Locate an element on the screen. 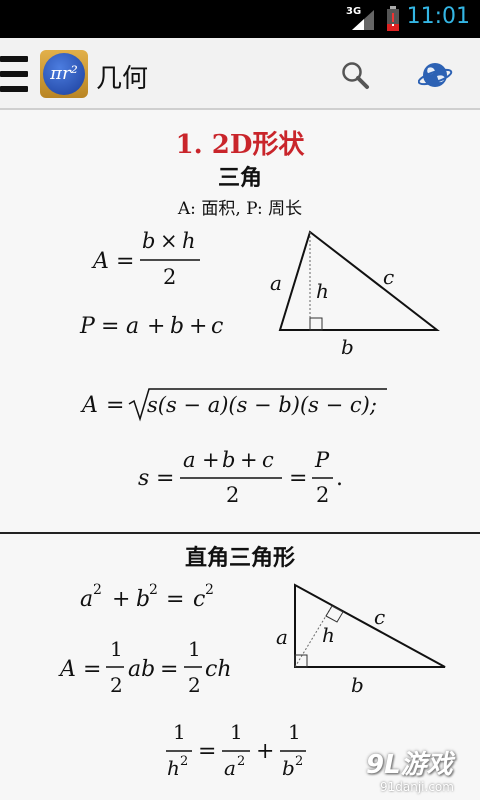 The image size is (480, 800). app-logo-text: πr² is located at coordinates (64, 74).